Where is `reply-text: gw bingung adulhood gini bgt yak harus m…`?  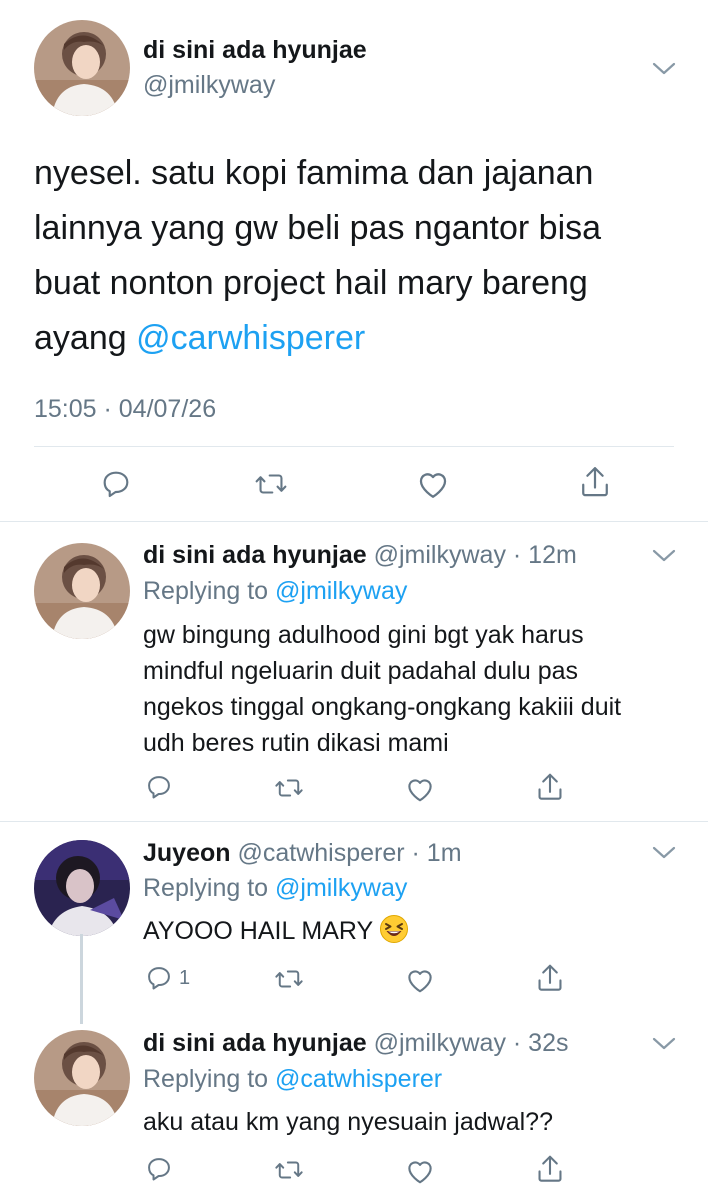
reply-text: gw bingung adulhood gini bgt yak harus m… is located at coordinates (382, 689).